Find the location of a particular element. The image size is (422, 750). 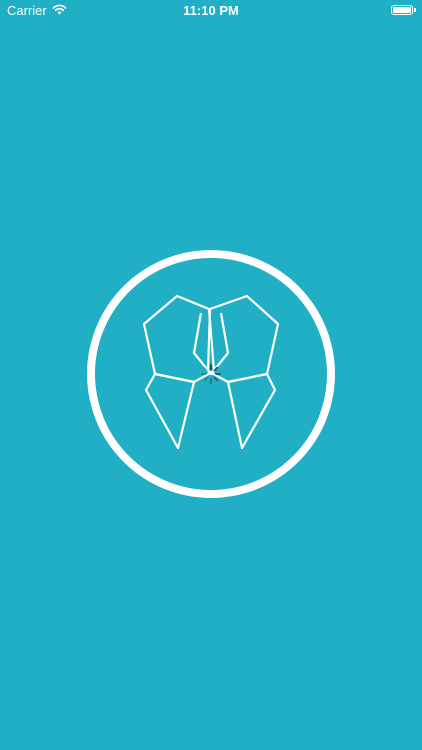

status-bar: Carrier 11:10 PM is located at coordinates (211, 11).